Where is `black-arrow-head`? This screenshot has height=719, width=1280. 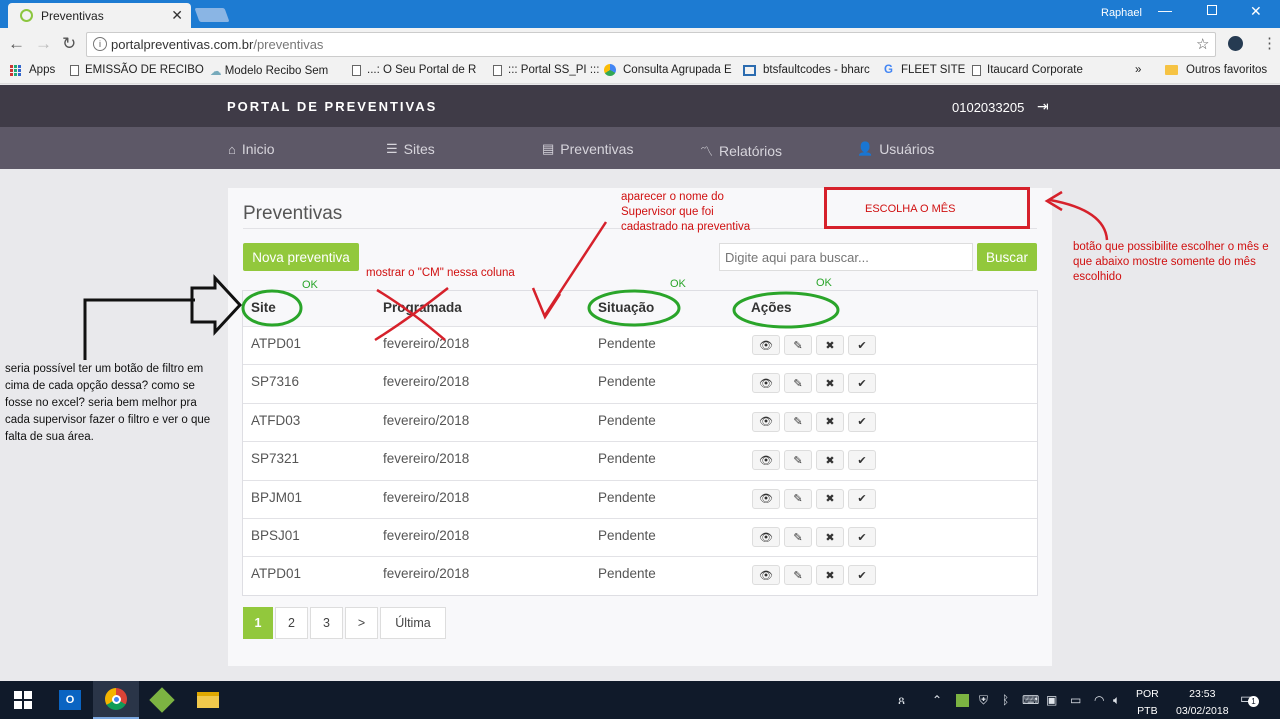 black-arrow-head is located at coordinates (216, 305).